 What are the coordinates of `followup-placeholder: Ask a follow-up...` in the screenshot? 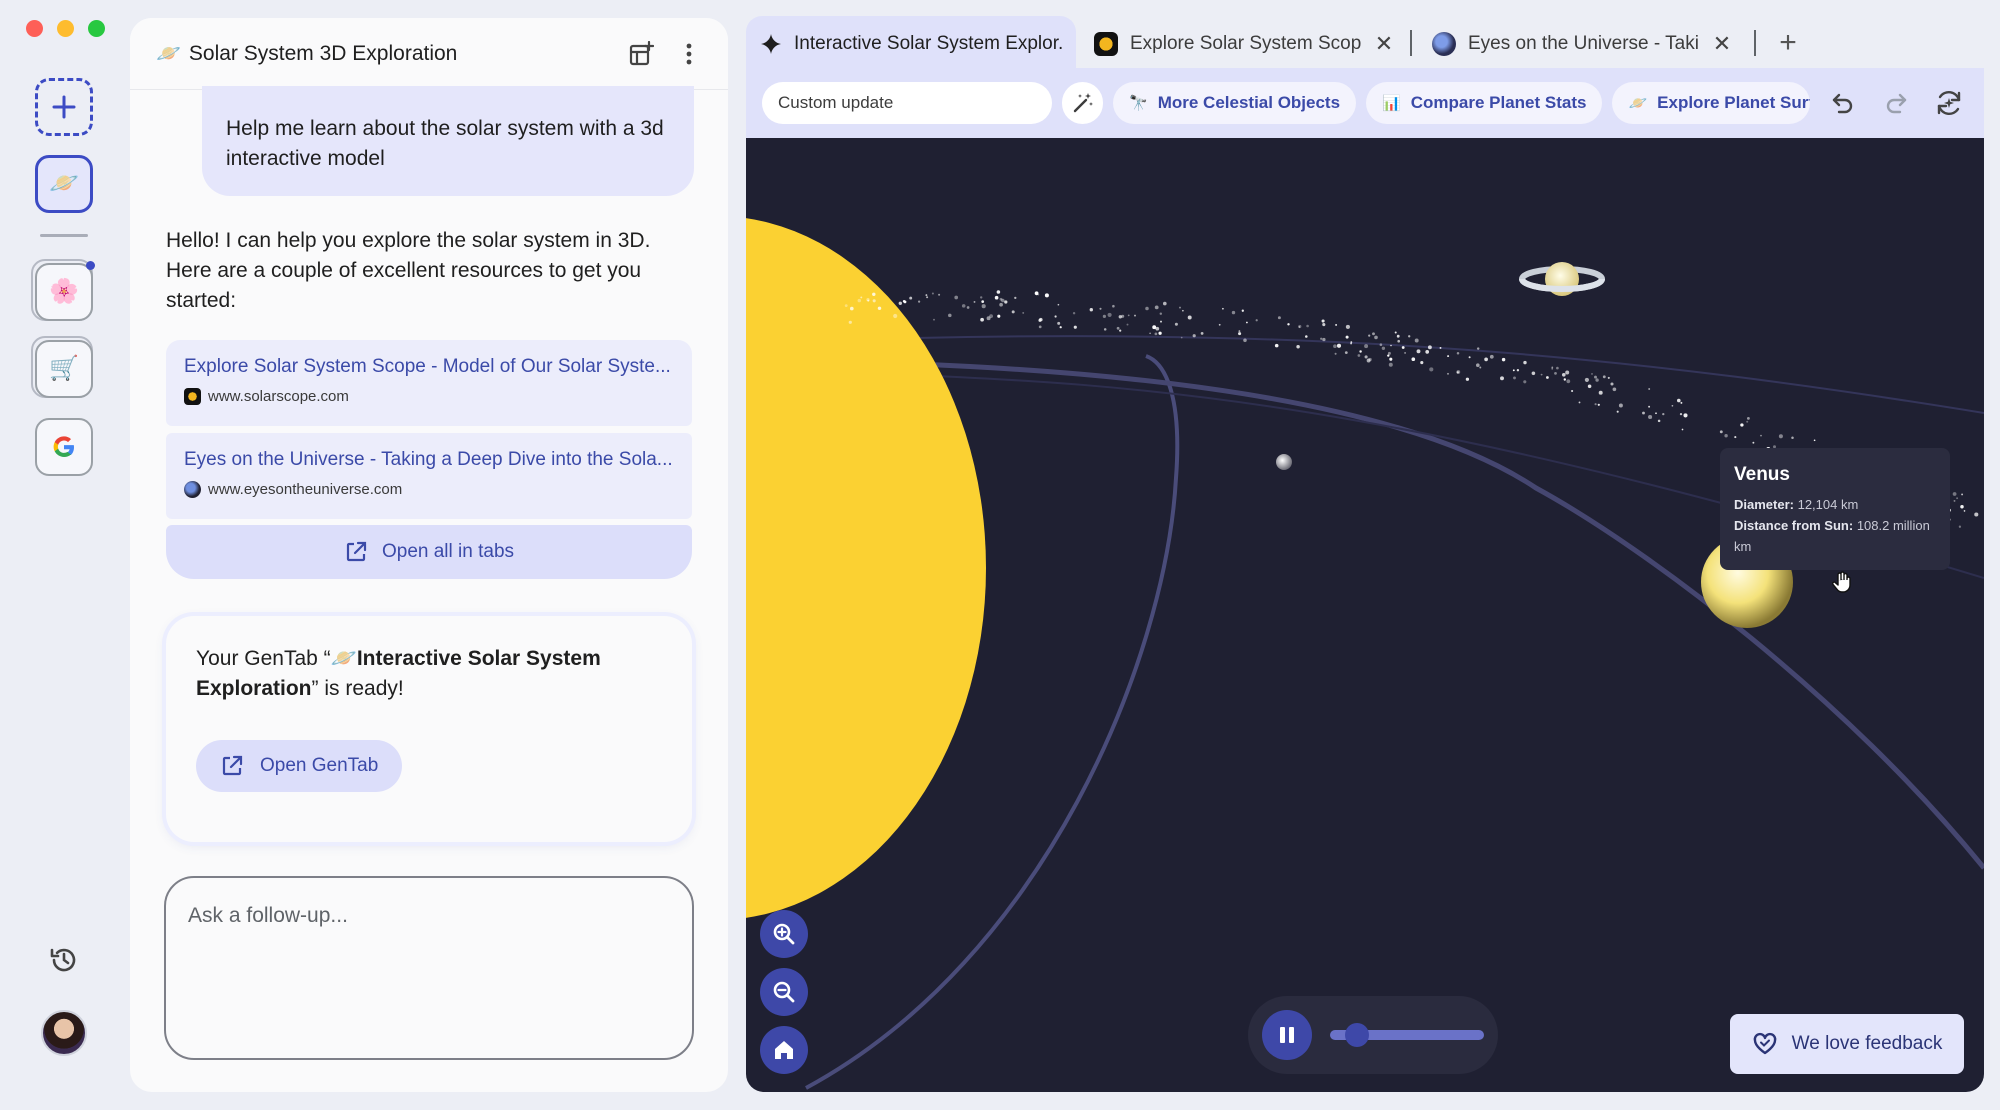 It's located at (268, 915).